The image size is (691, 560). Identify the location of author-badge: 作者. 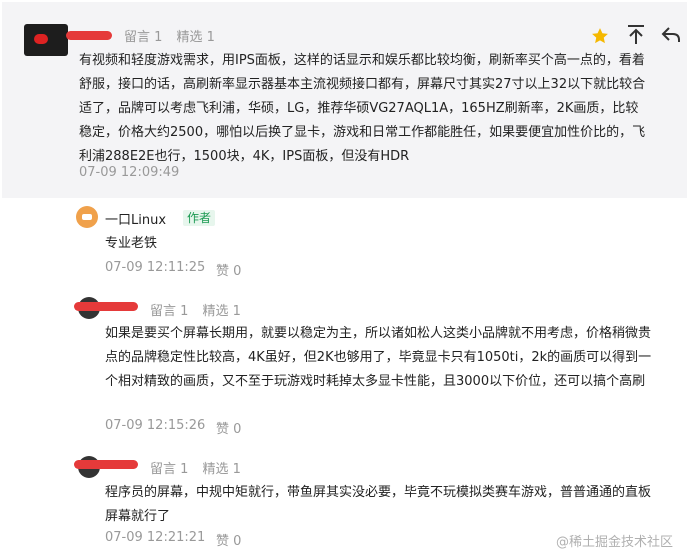
(199, 218).